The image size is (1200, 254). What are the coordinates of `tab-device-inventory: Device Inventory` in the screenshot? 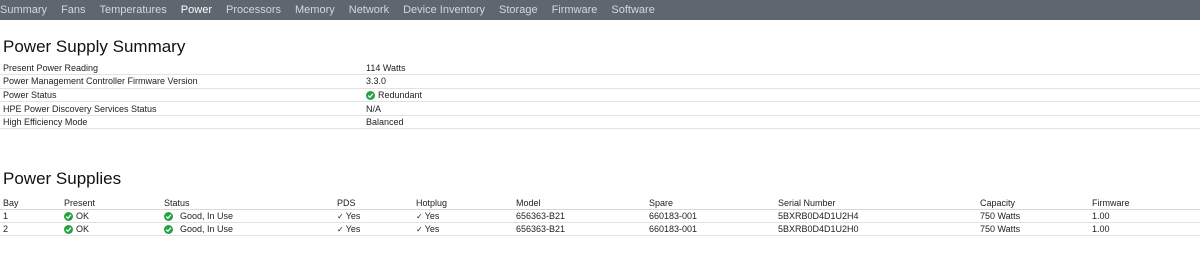 It's located at (444, 10).